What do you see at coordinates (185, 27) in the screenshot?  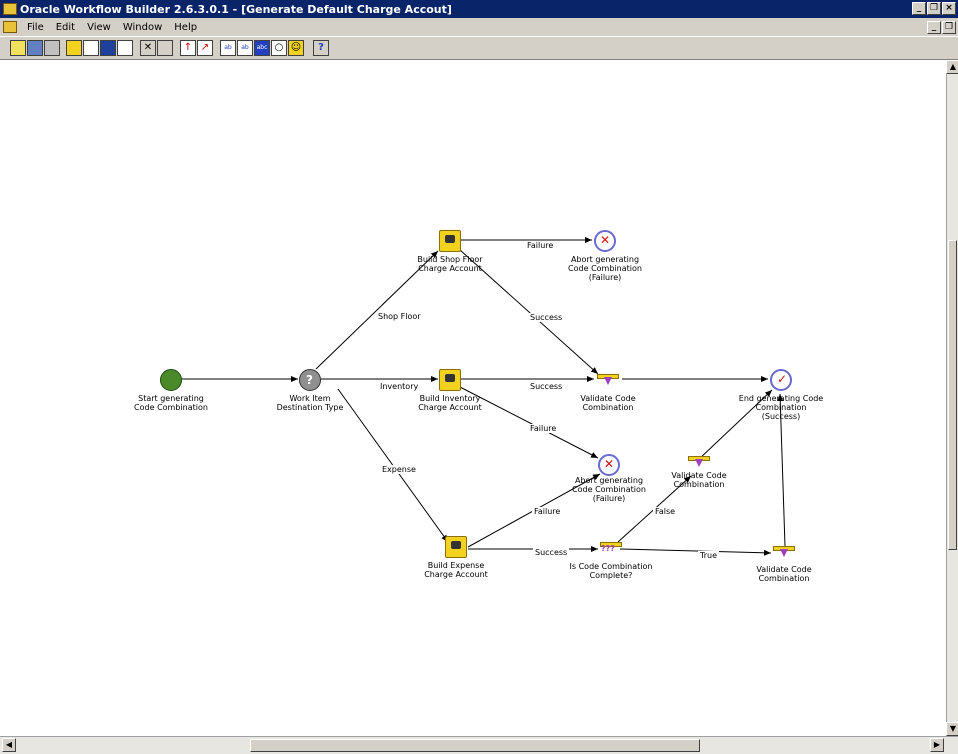 I see `menu-help: Help` at bounding box center [185, 27].